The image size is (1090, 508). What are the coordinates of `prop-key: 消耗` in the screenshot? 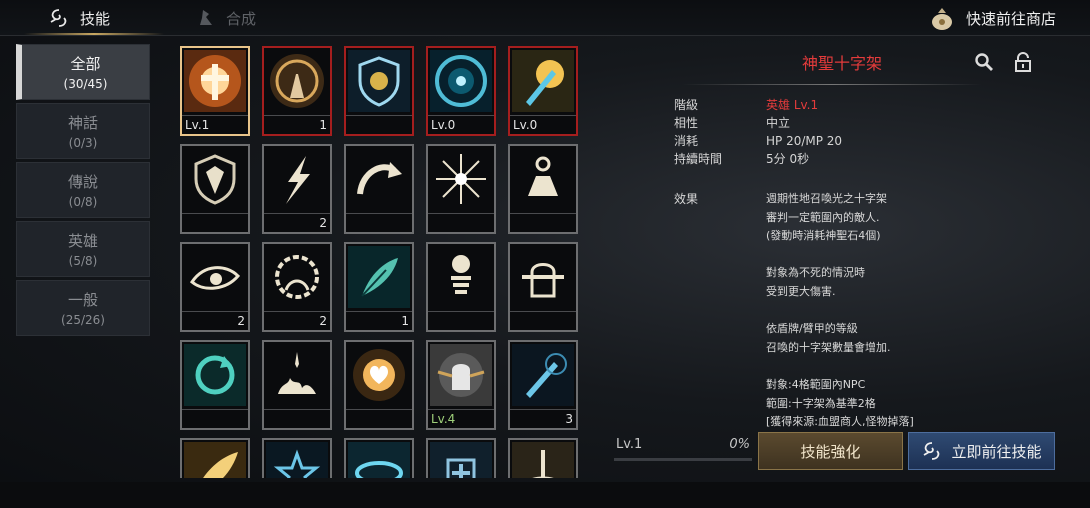 It's located at (686, 141).